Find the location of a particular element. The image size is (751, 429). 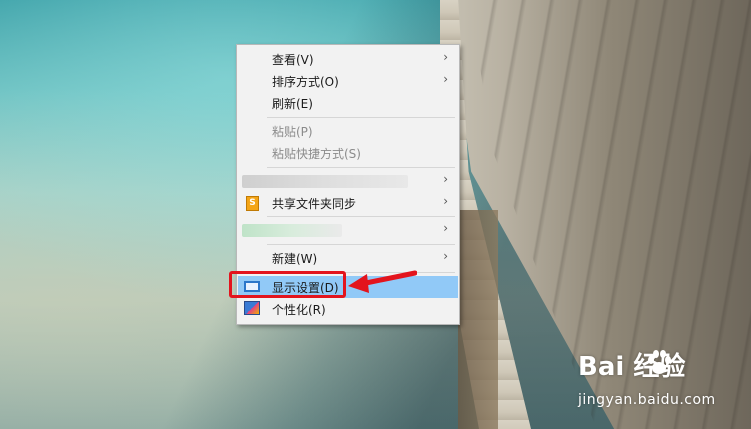

wallpaper-pier-post is located at coordinates (478, 319).